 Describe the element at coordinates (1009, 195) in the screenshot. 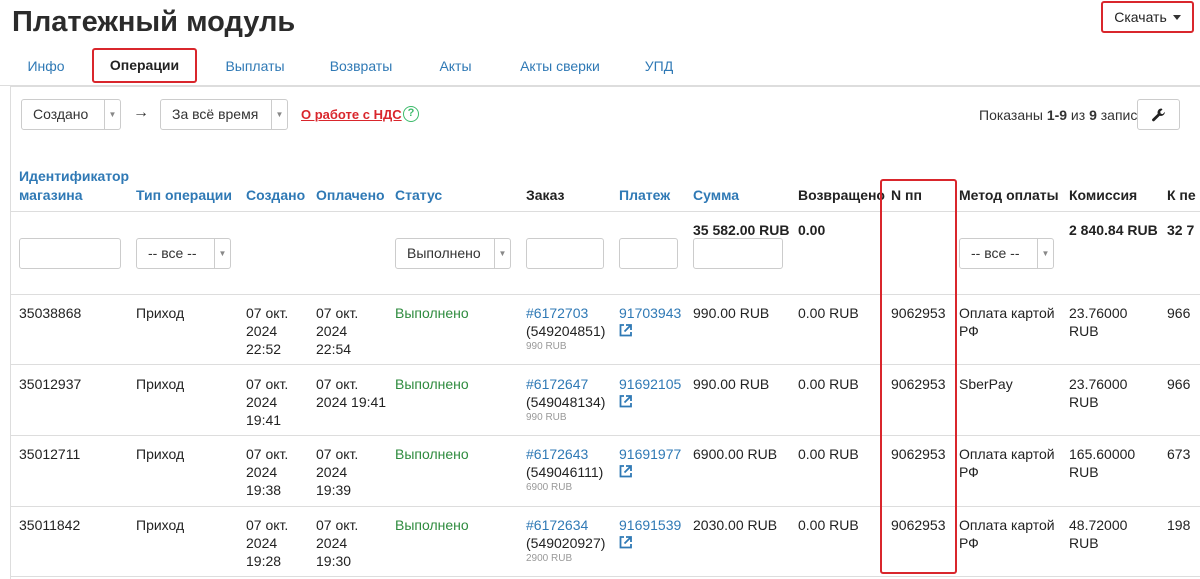

I see `col-method: Метод оплаты` at that location.